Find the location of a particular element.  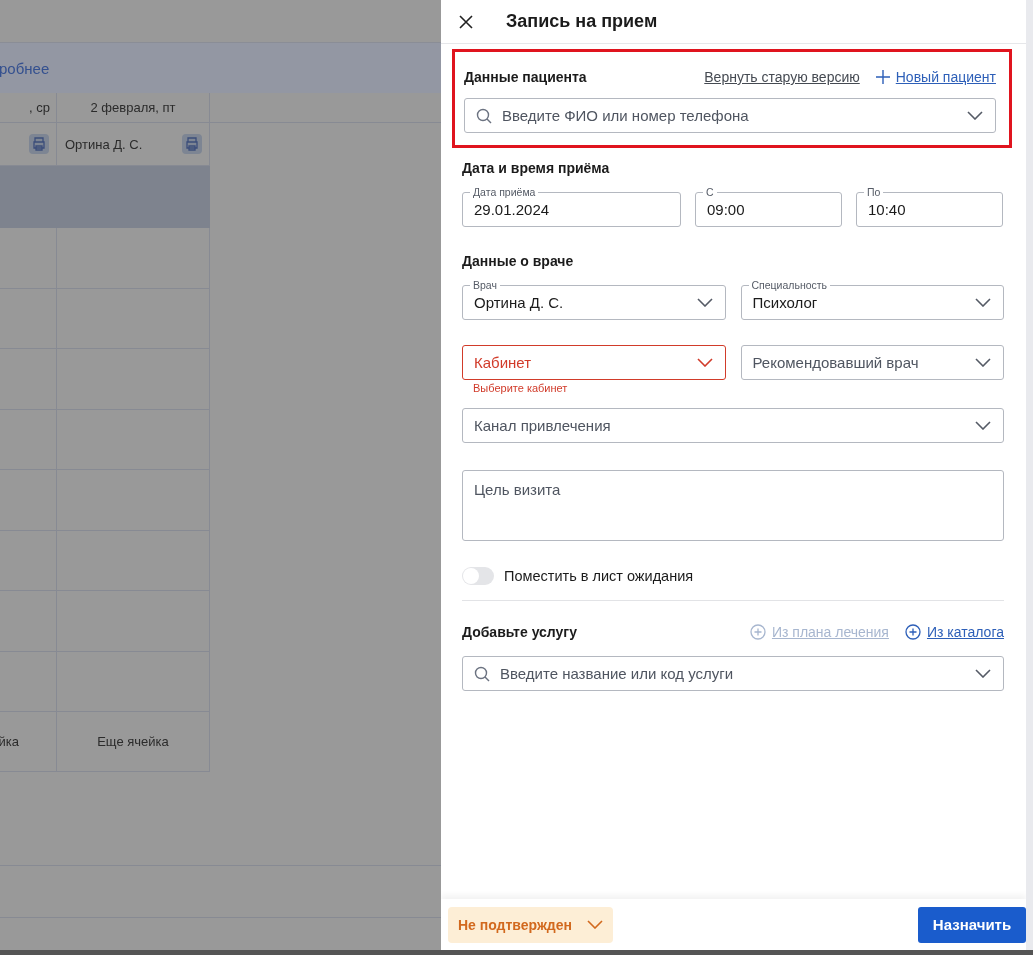

toggle-switch is located at coordinates (478, 576).